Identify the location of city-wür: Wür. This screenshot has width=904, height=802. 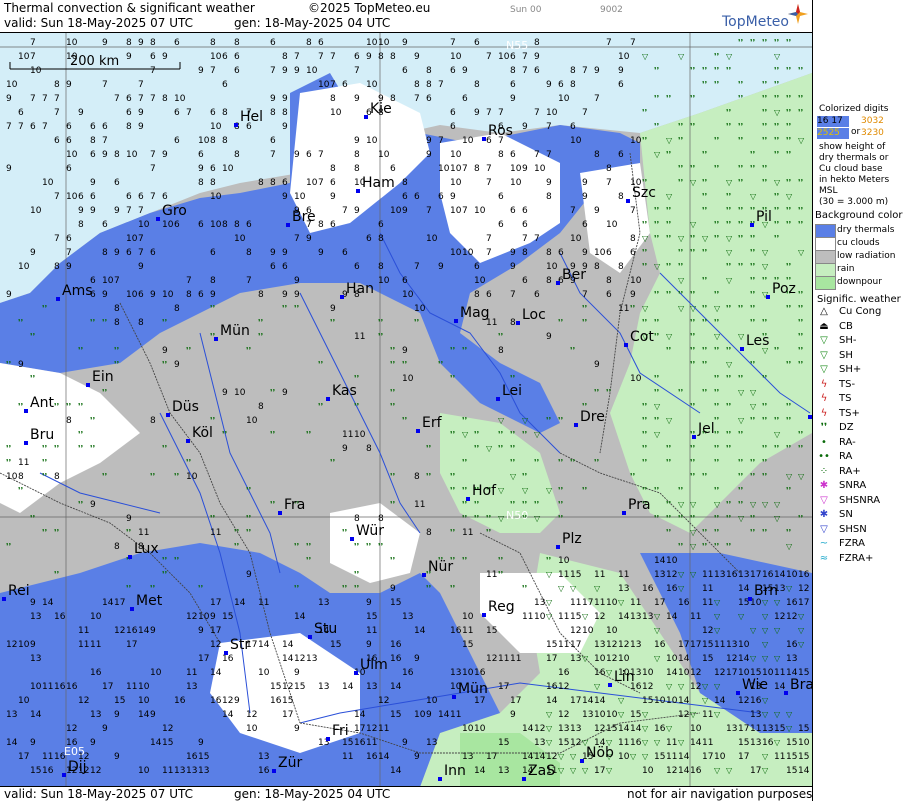
(367, 532).